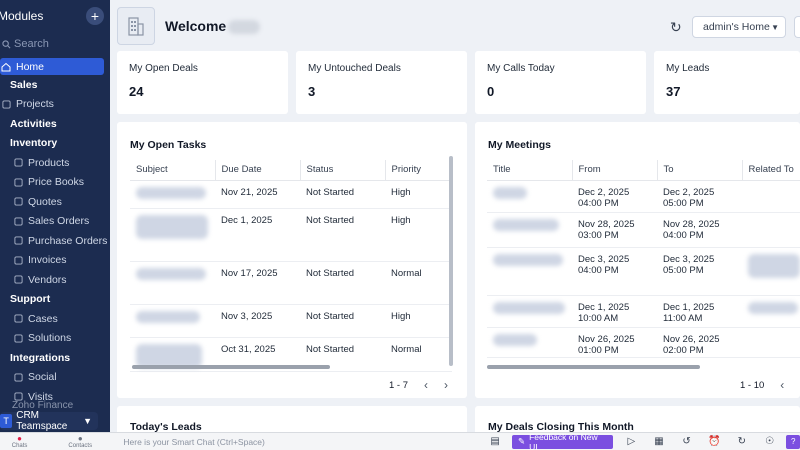 The width and height of the screenshot is (800, 450). What do you see at coordinates (714, 441) in the screenshot?
I see `alarm-icon: ⏰` at bounding box center [714, 441].